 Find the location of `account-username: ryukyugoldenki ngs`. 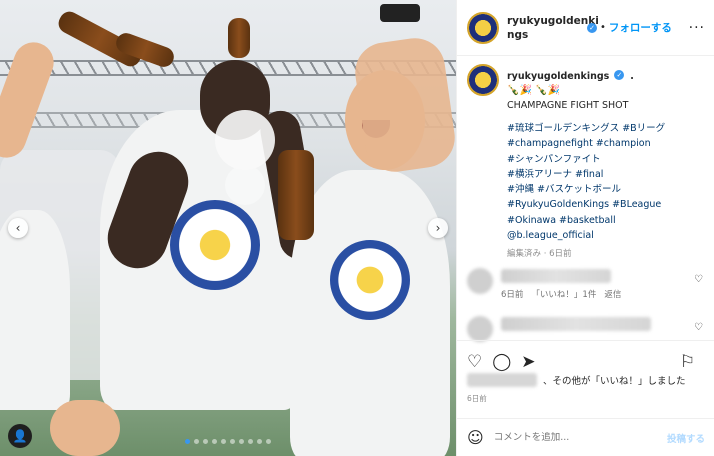

account-username: ryukyugoldenki ngs is located at coordinates (553, 28).